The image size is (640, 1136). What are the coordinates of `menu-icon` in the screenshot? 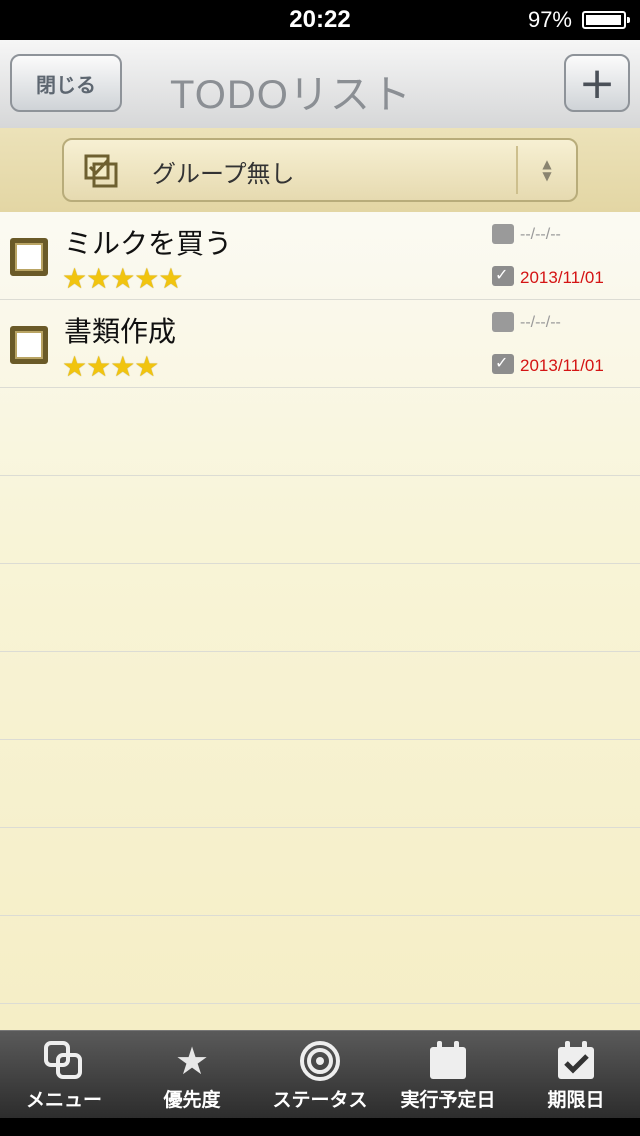 It's located at (63, 1060).